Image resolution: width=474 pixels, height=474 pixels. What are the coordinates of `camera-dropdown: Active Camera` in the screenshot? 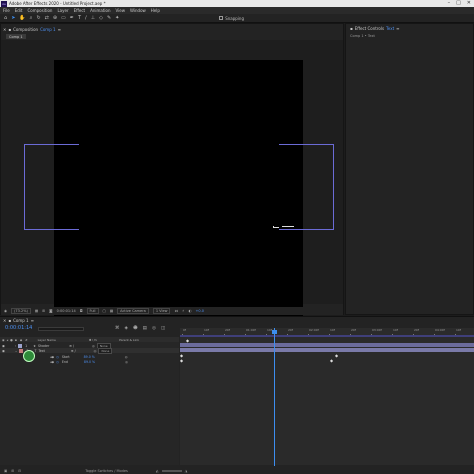 It's located at (133, 311).